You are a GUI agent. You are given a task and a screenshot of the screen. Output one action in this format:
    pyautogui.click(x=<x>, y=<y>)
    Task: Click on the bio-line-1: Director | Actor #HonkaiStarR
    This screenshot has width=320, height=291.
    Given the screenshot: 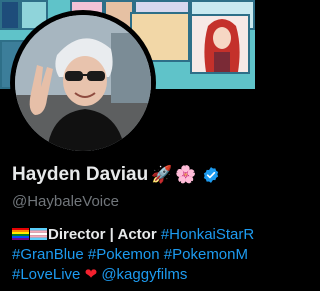 What is the action you would take?
    pyautogui.click(x=133, y=235)
    